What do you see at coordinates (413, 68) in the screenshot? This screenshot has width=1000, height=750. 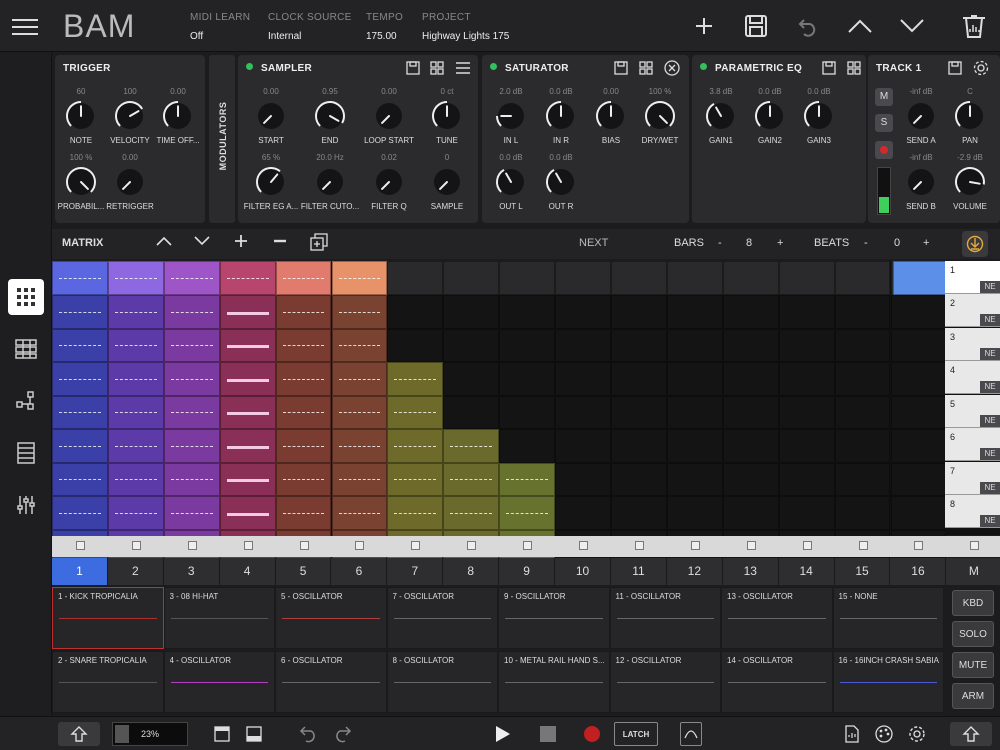 I see `save-preset-icon` at bounding box center [413, 68].